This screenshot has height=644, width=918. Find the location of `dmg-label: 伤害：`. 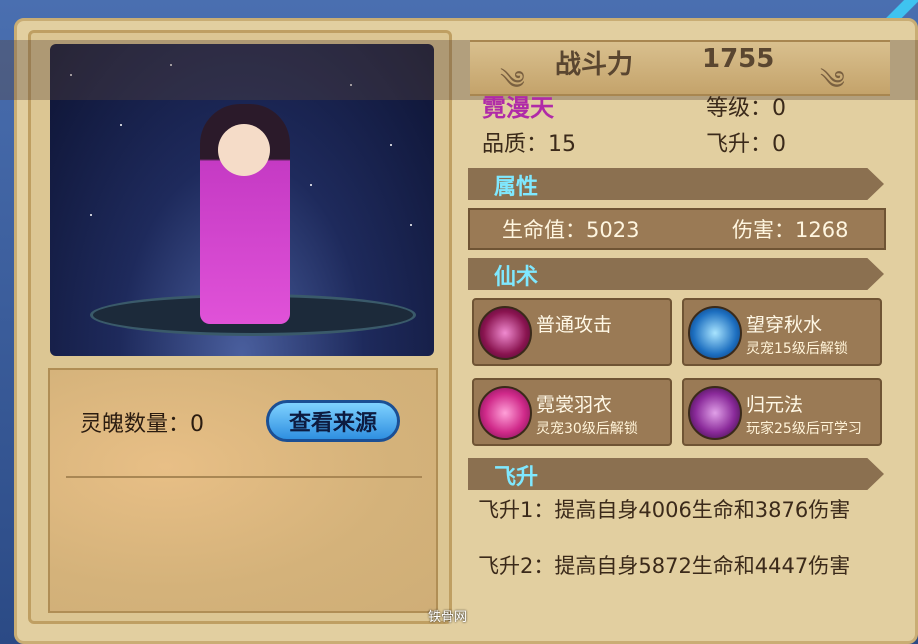

dmg-label: 伤害： is located at coordinates (763, 230).